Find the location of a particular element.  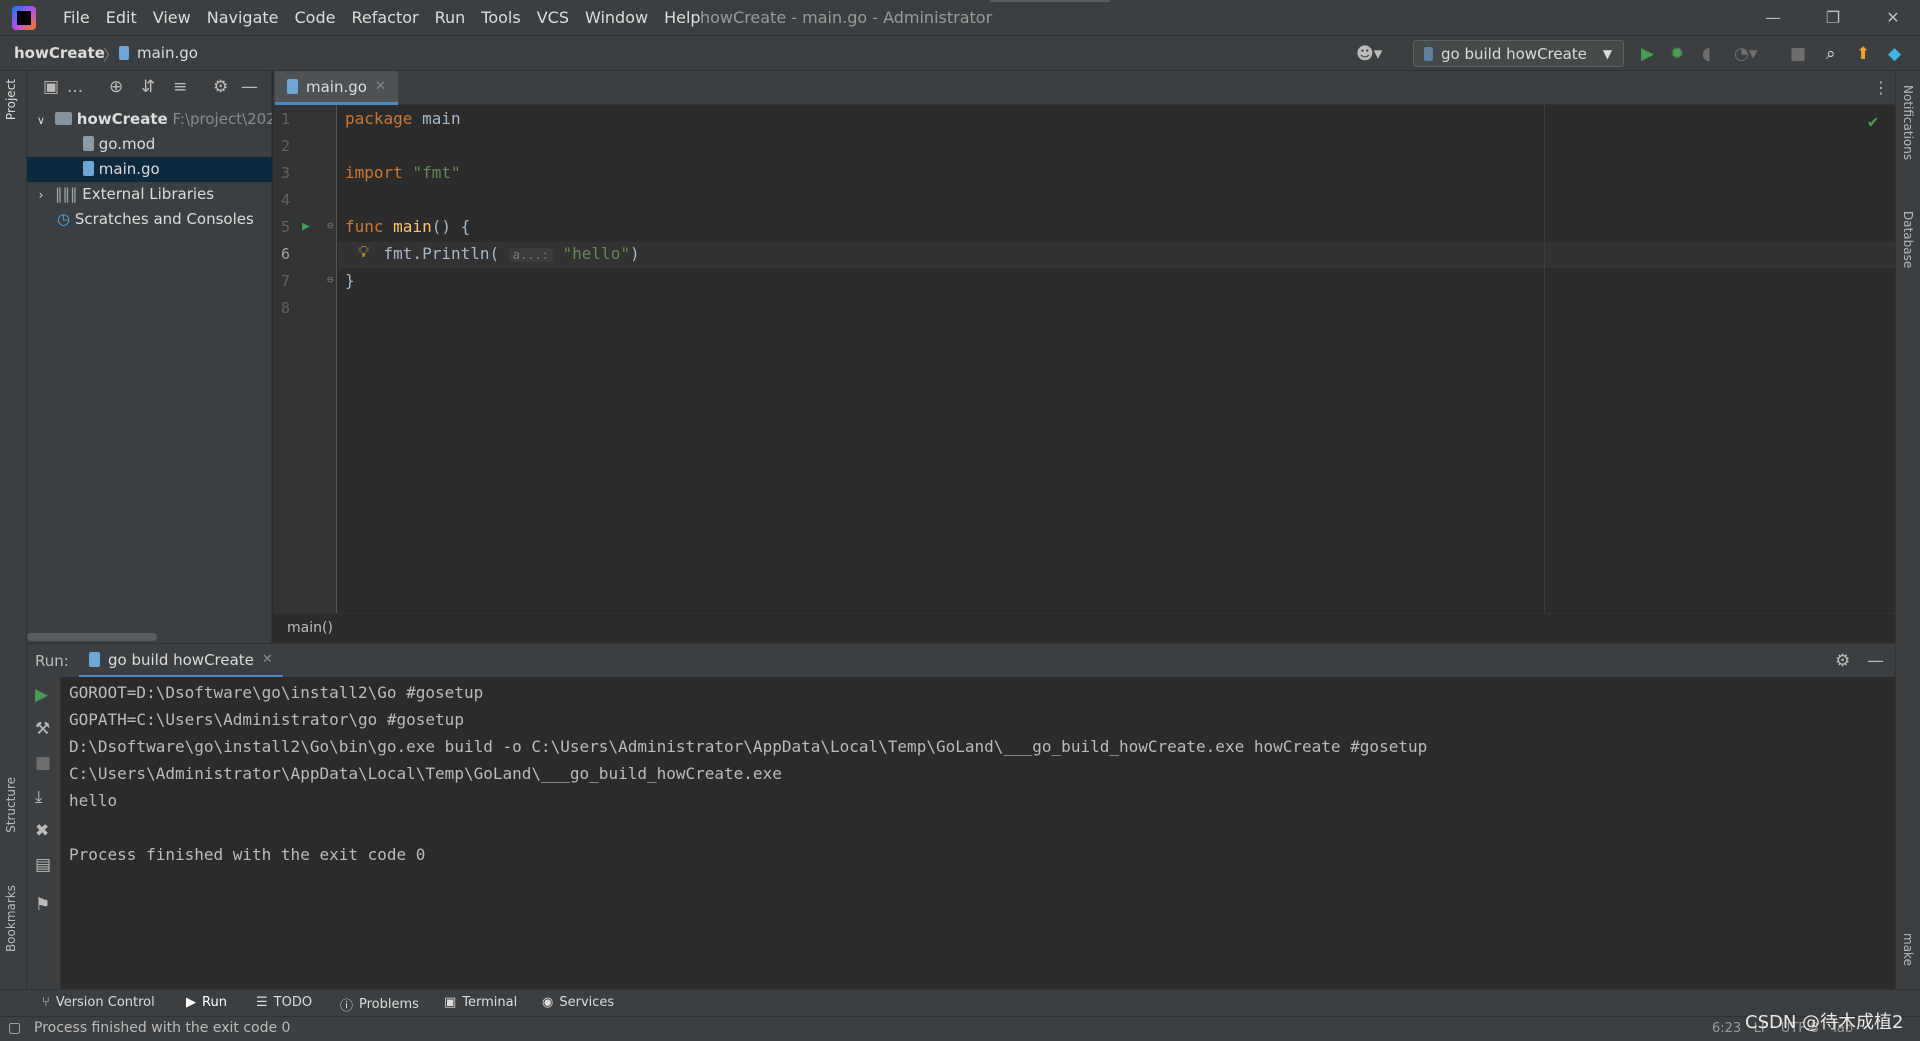

tool-tab-label: Problems is located at coordinates (389, 1004).